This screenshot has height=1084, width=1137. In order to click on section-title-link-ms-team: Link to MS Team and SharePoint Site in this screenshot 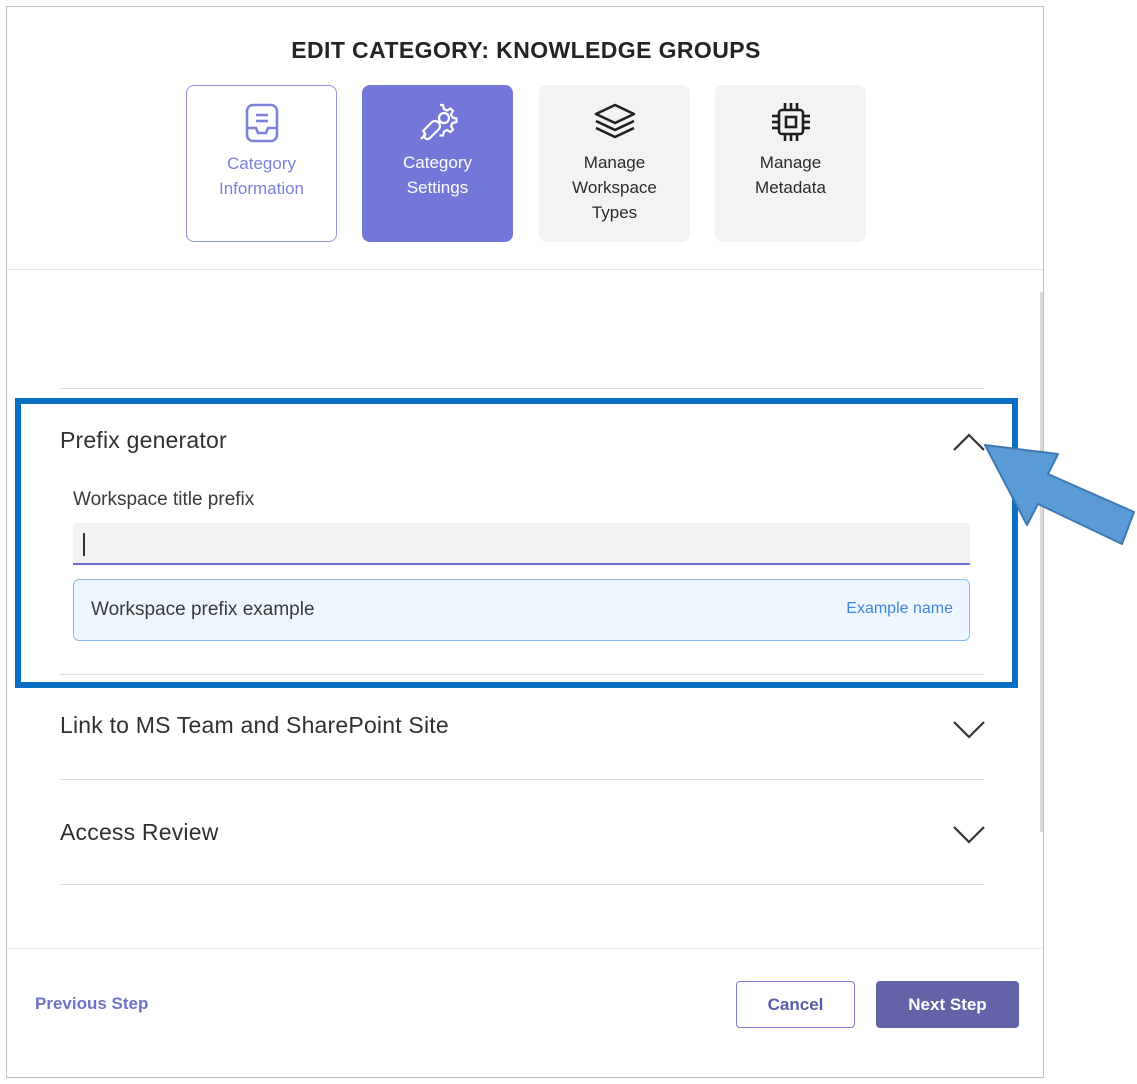, I will do `click(254, 725)`.